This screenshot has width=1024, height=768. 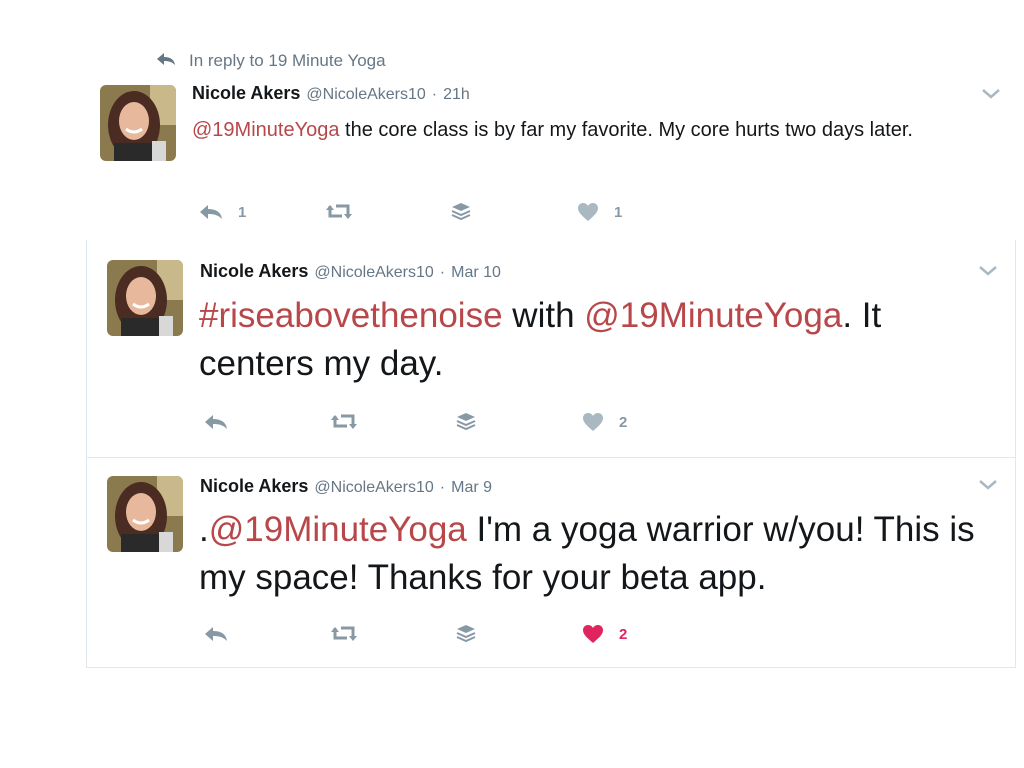 What do you see at coordinates (351, 315) in the screenshot?
I see `hashtag-link: #riseabovethenoise` at bounding box center [351, 315].